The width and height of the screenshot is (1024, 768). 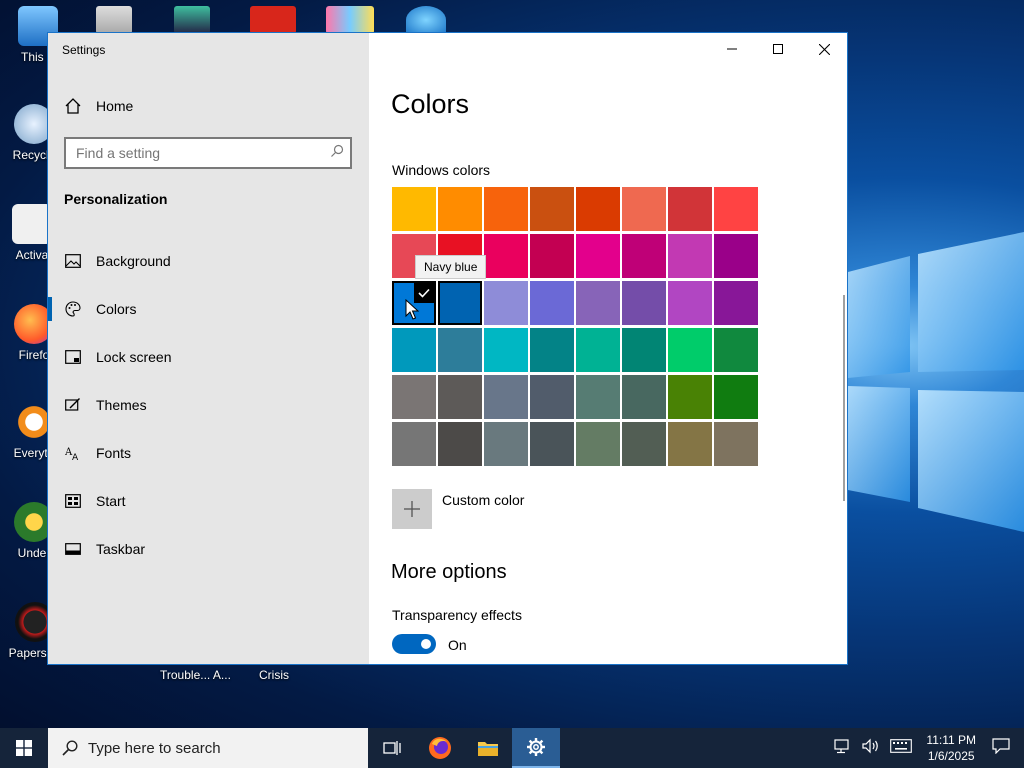 What do you see at coordinates (73, 549) in the screenshot?
I see `taskbar-icon` at bounding box center [73, 549].